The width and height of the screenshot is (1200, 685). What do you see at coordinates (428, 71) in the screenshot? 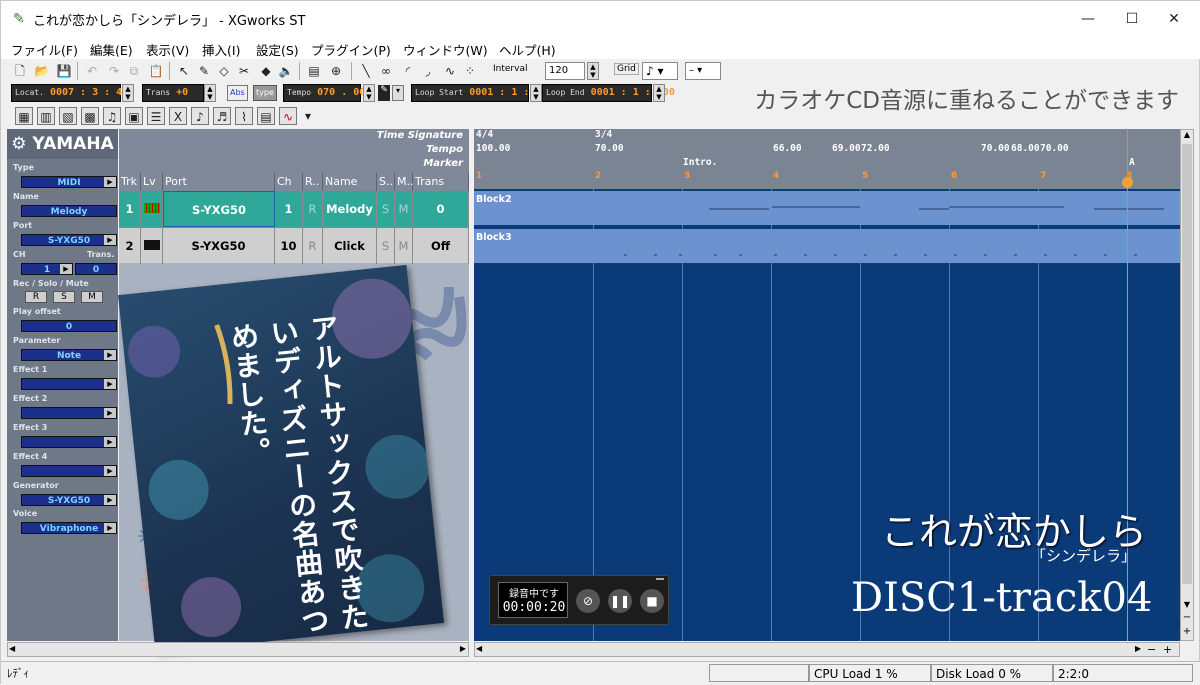
I see `arc2-tool-icon: ◞` at bounding box center [428, 71].